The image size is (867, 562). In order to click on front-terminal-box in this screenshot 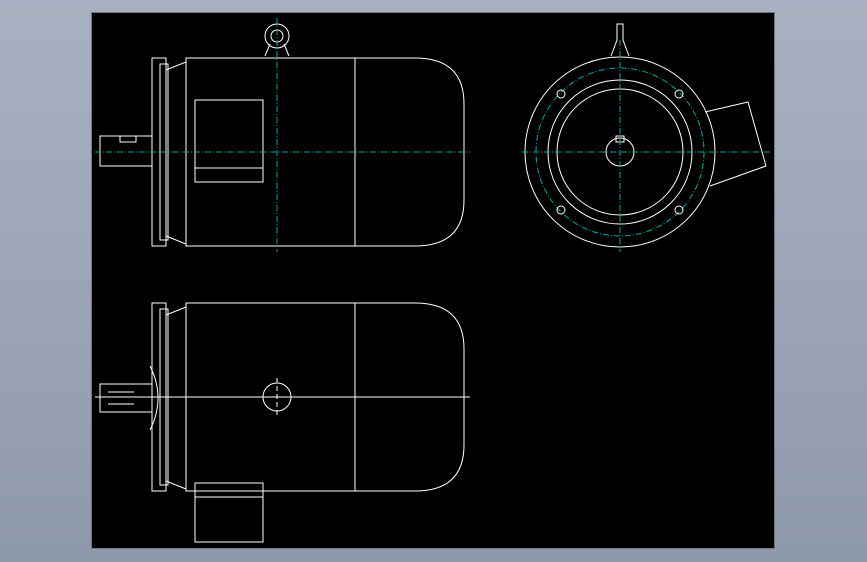, I will do `click(229, 141)`.